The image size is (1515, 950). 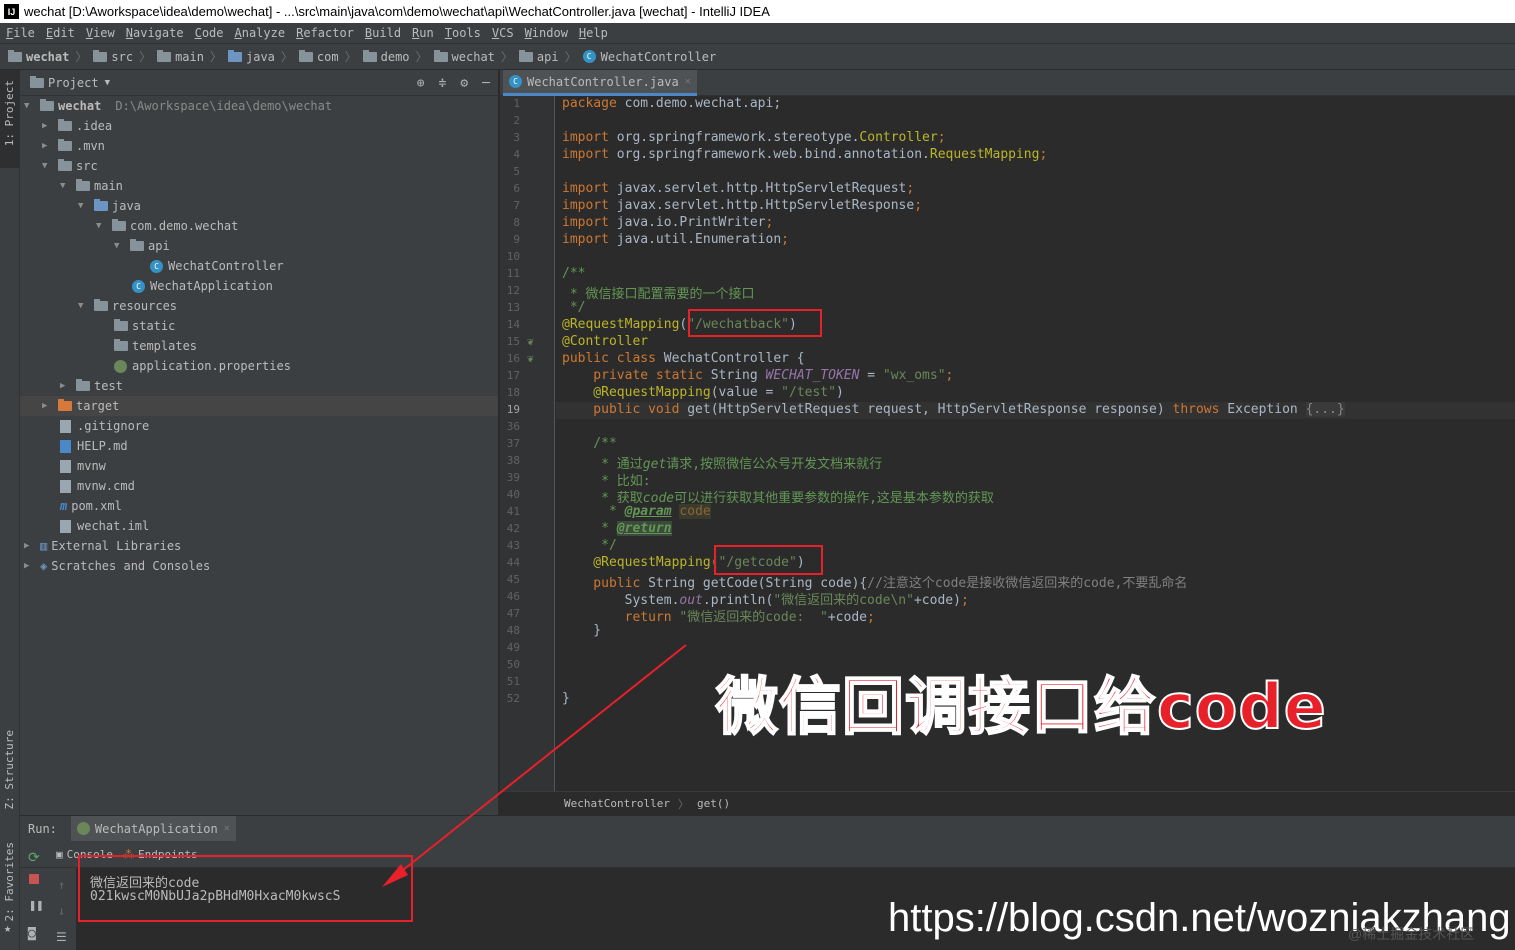 What do you see at coordinates (1021, 706) in the screenshot?
I see `annotation-caption: 微信回调接口给code` at bounding box center [1021, 706].